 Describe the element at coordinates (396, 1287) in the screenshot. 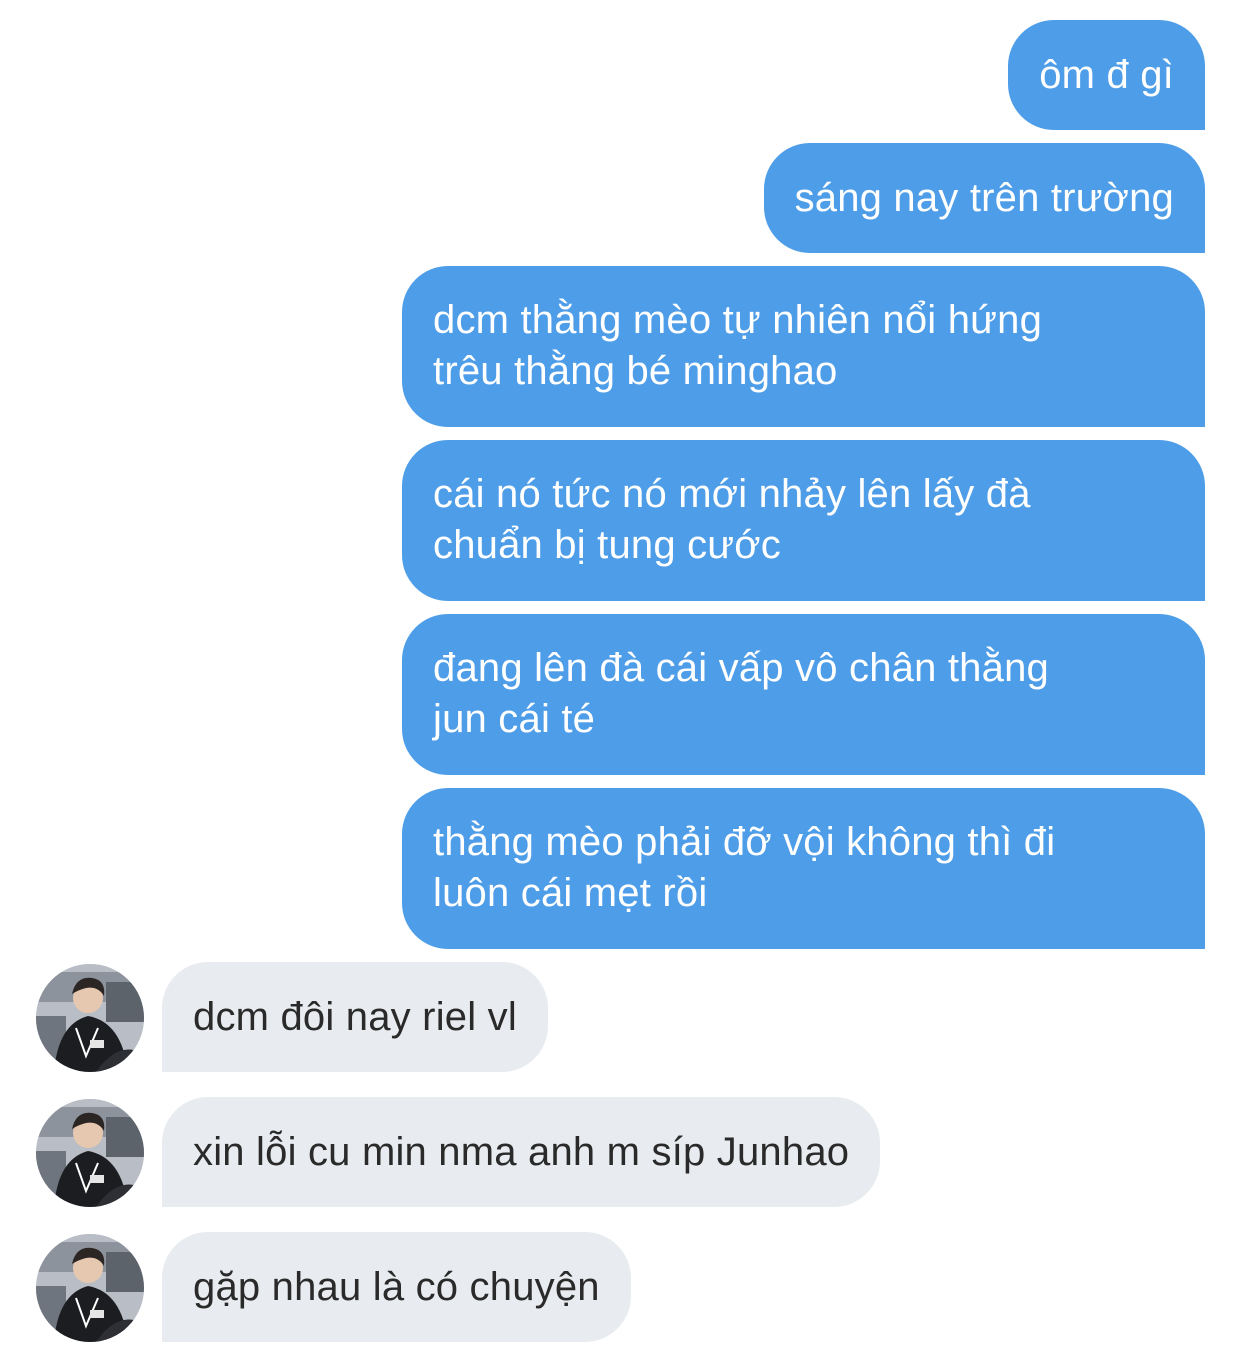

I see `received-message: gặp nhau là có chuyện` at that location.